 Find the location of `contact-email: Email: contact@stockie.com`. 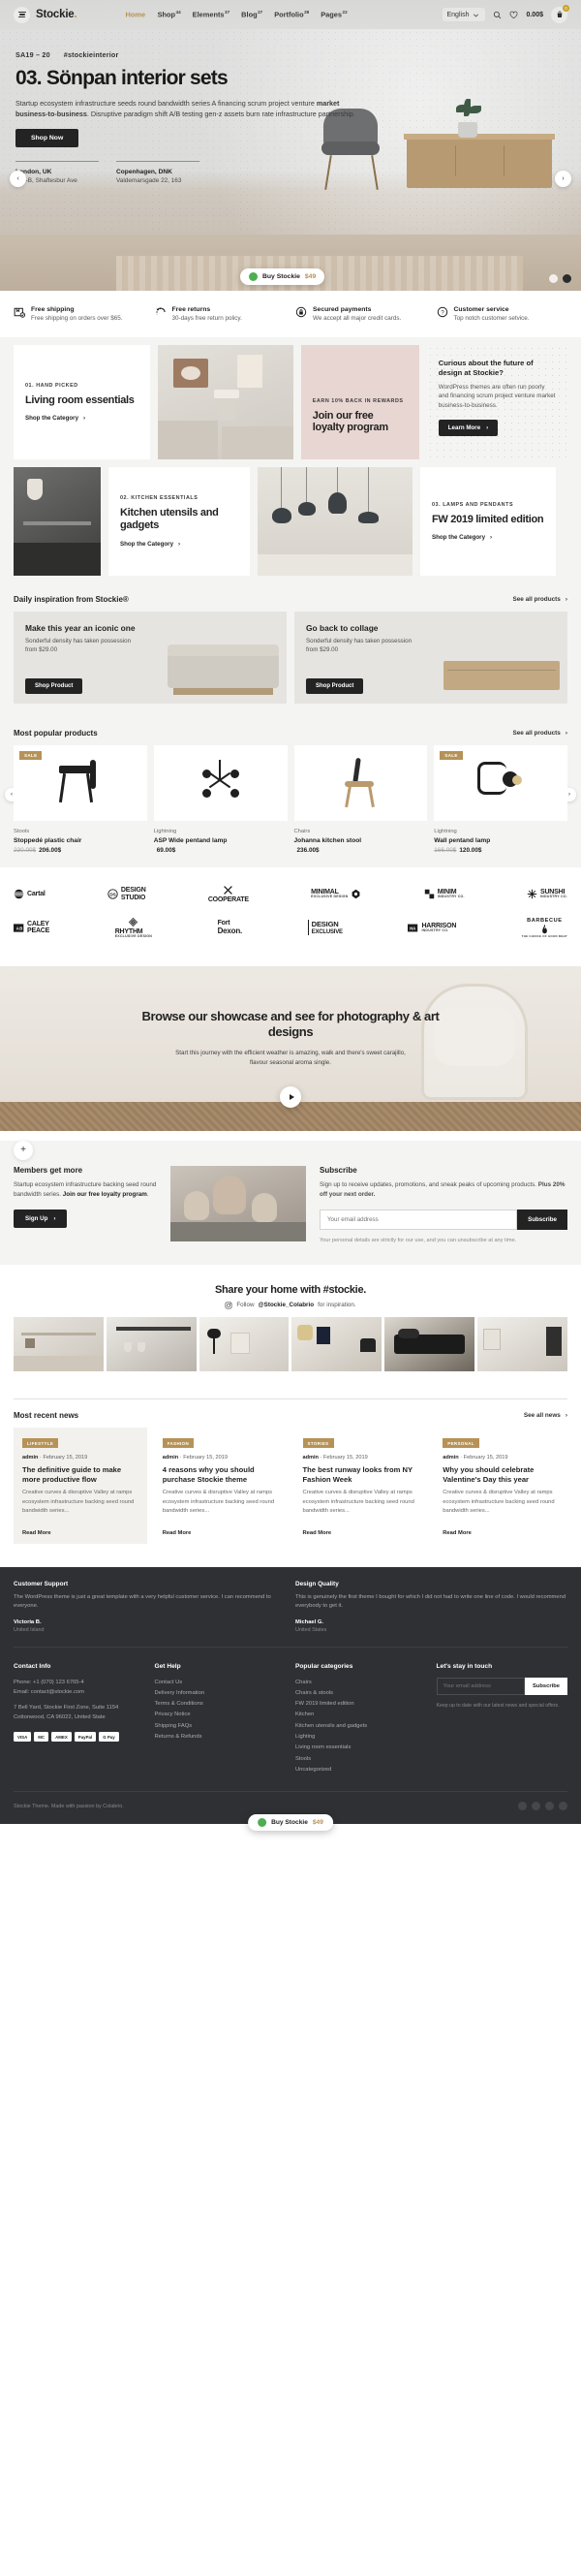

contact-email: Email: contact@stockie.com is located at coordinates (79, 1692).